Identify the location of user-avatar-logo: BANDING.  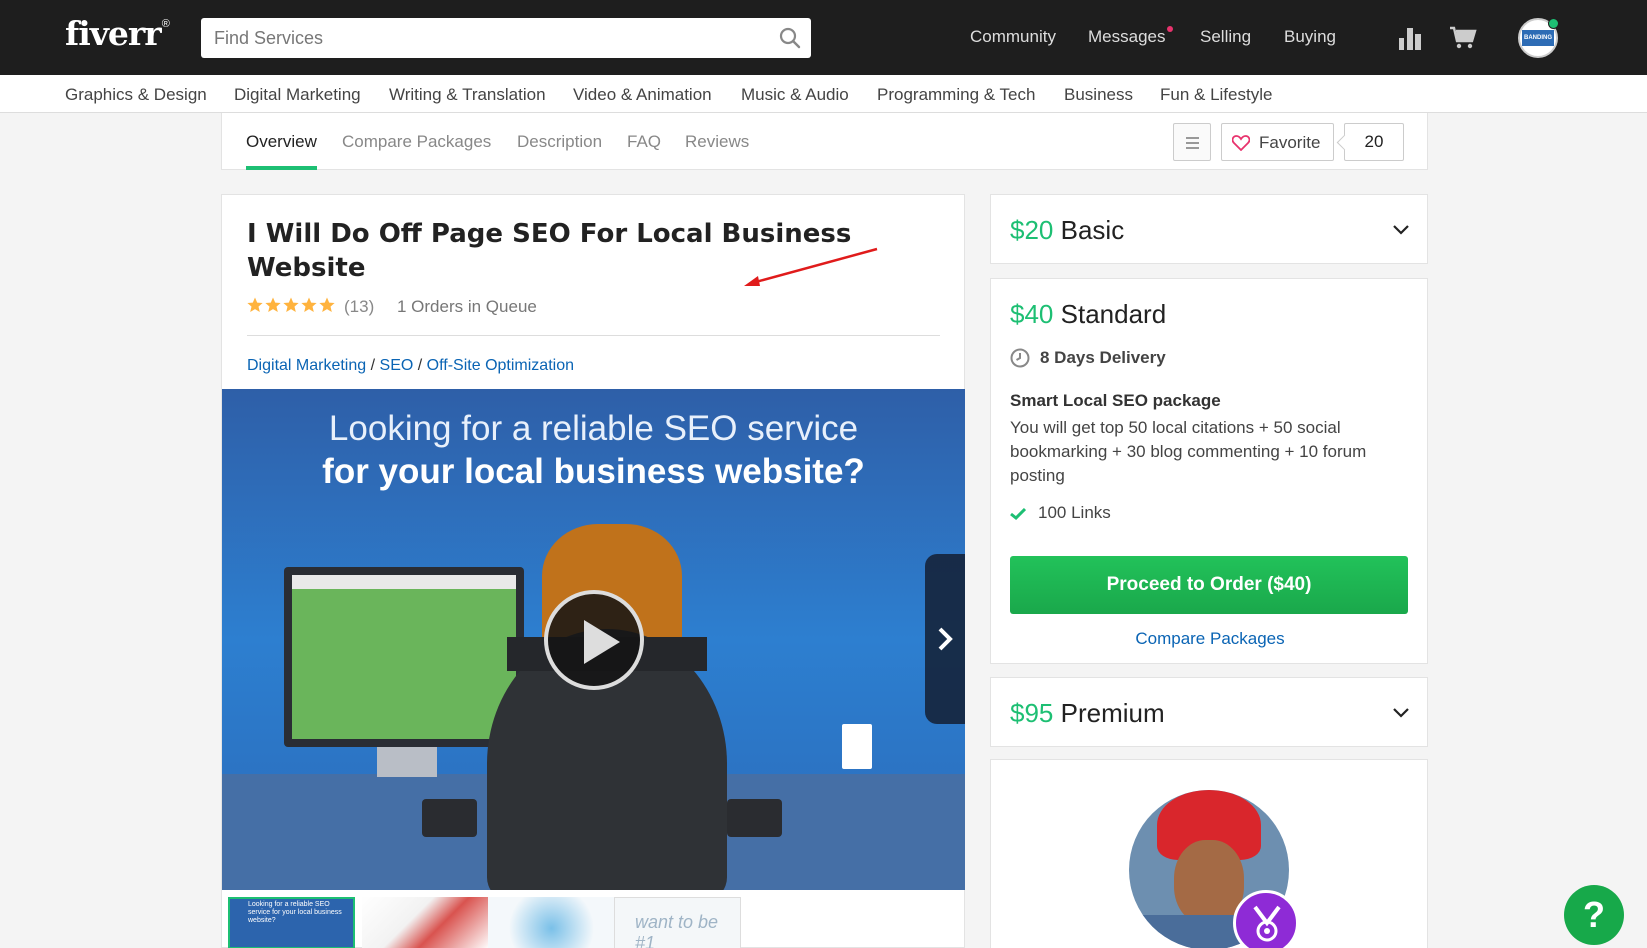
(1538, 38).